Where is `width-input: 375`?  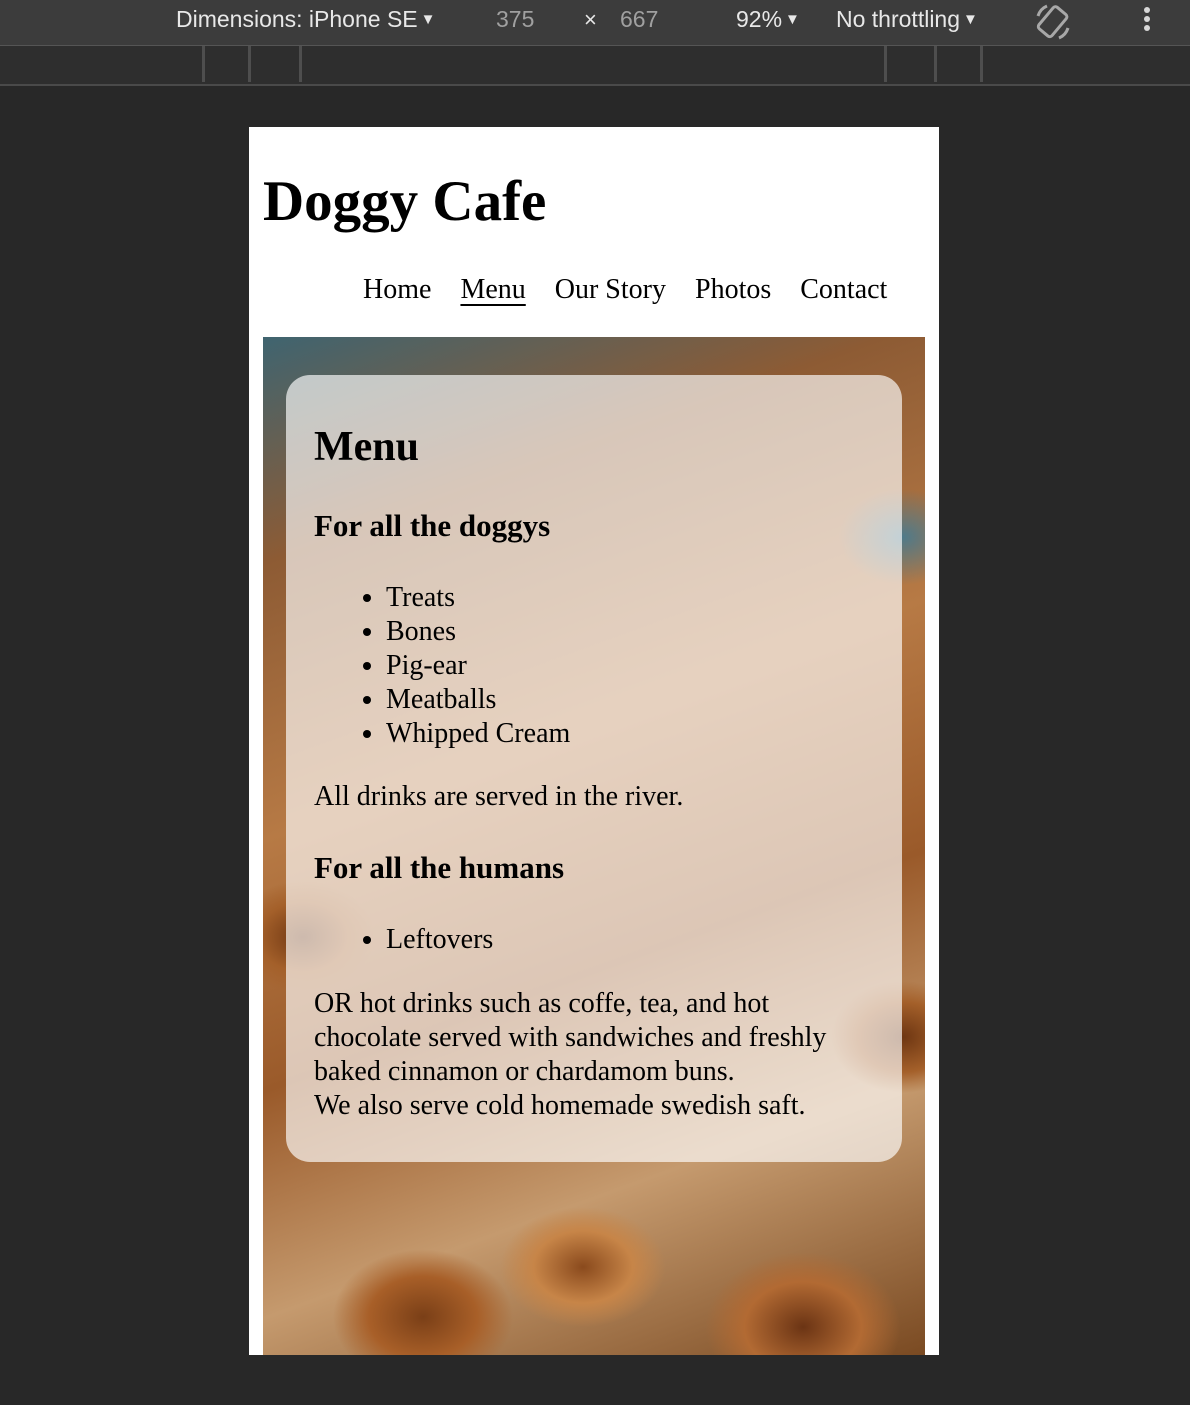 width-input: 375 is located at coordinates (515, 19).